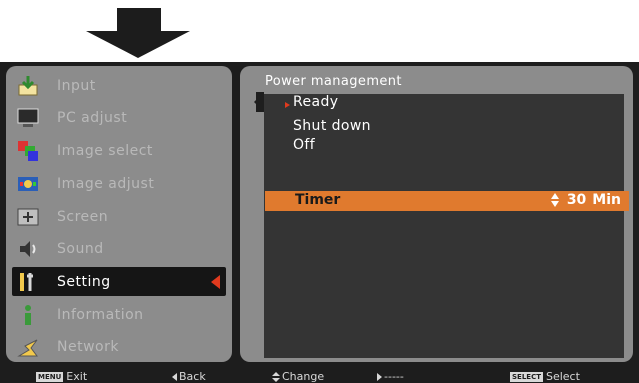 The width and height of the screenshot is (639, 383). What do you see at coordinates (259, 102) in the screenshot?
I see `submenu-back-tab` at bounding box center [259, 102].